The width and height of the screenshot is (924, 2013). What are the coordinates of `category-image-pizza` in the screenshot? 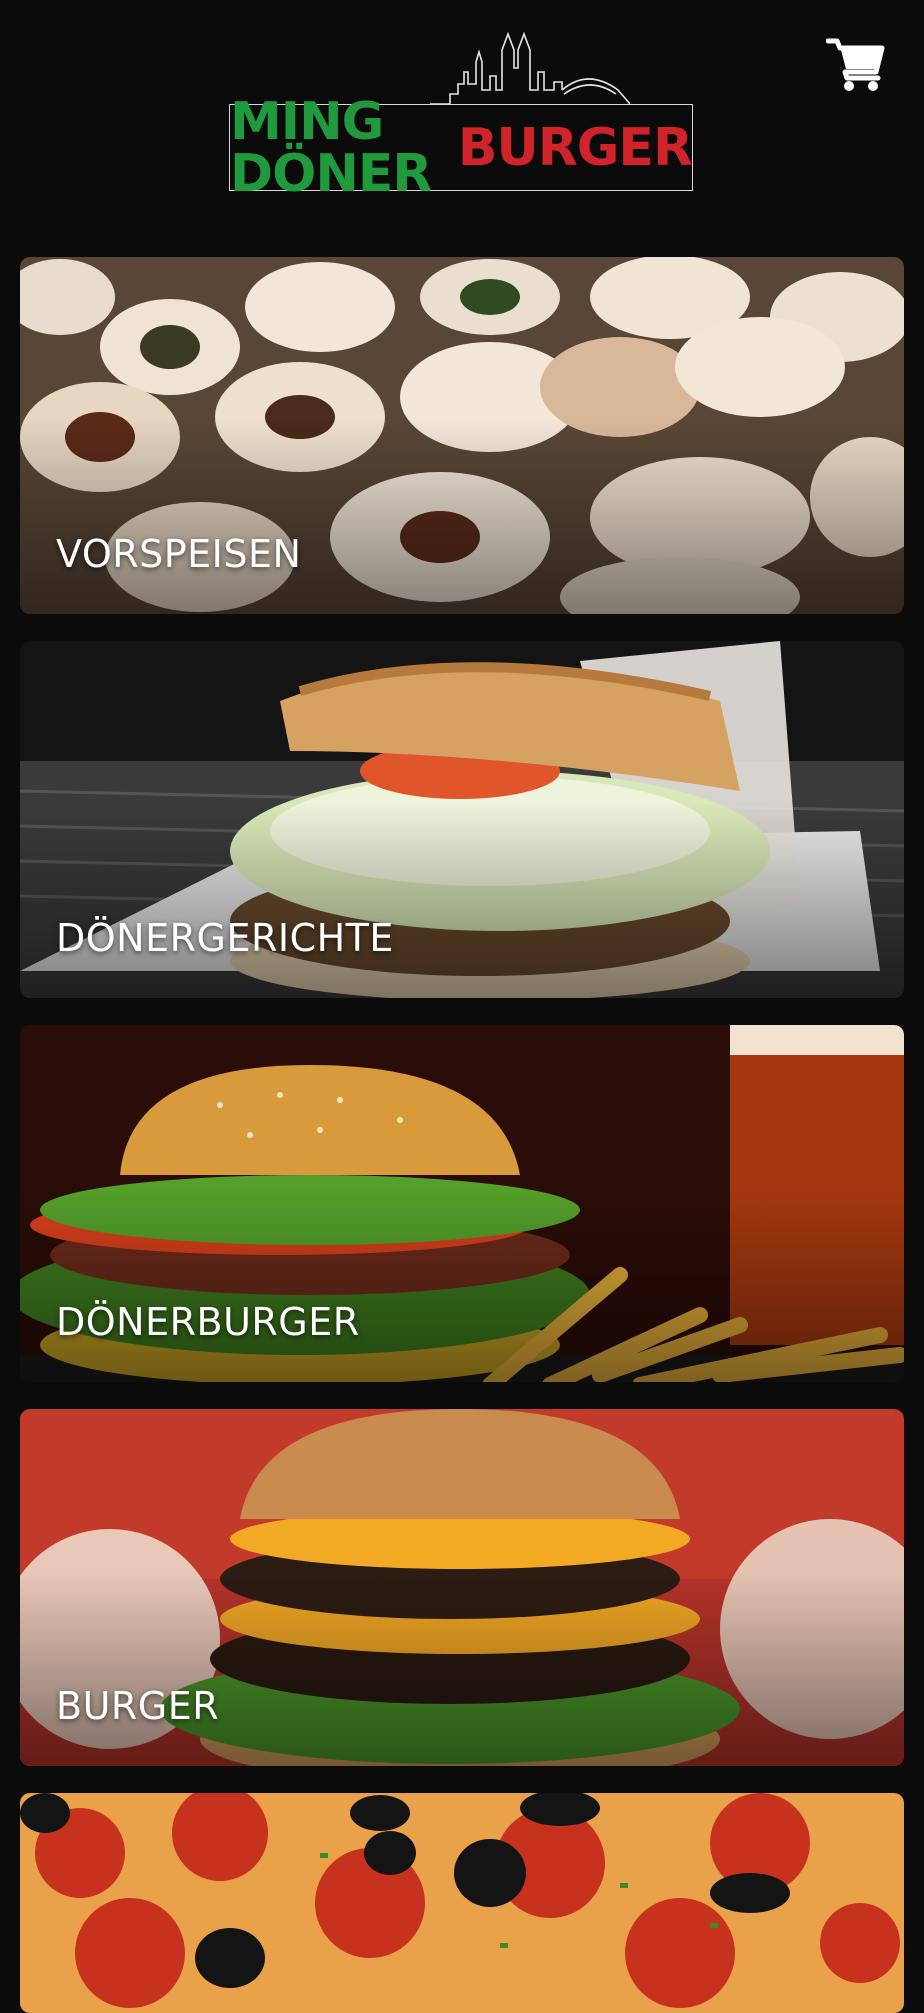 It's located at (462, 1903).